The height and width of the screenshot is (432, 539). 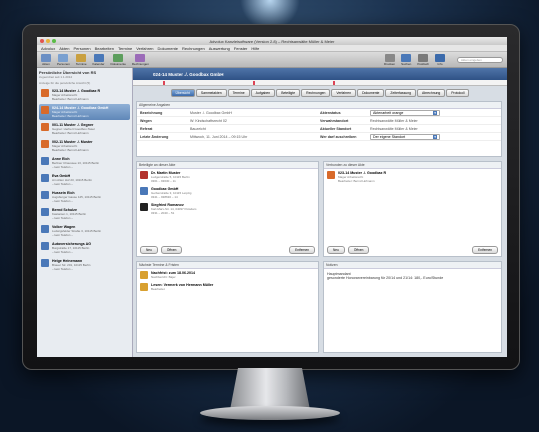 What do you see at coordinates (440, 63) in the screenshot?
I see `toolbar-label: Info` at bounding box center [440, 63].